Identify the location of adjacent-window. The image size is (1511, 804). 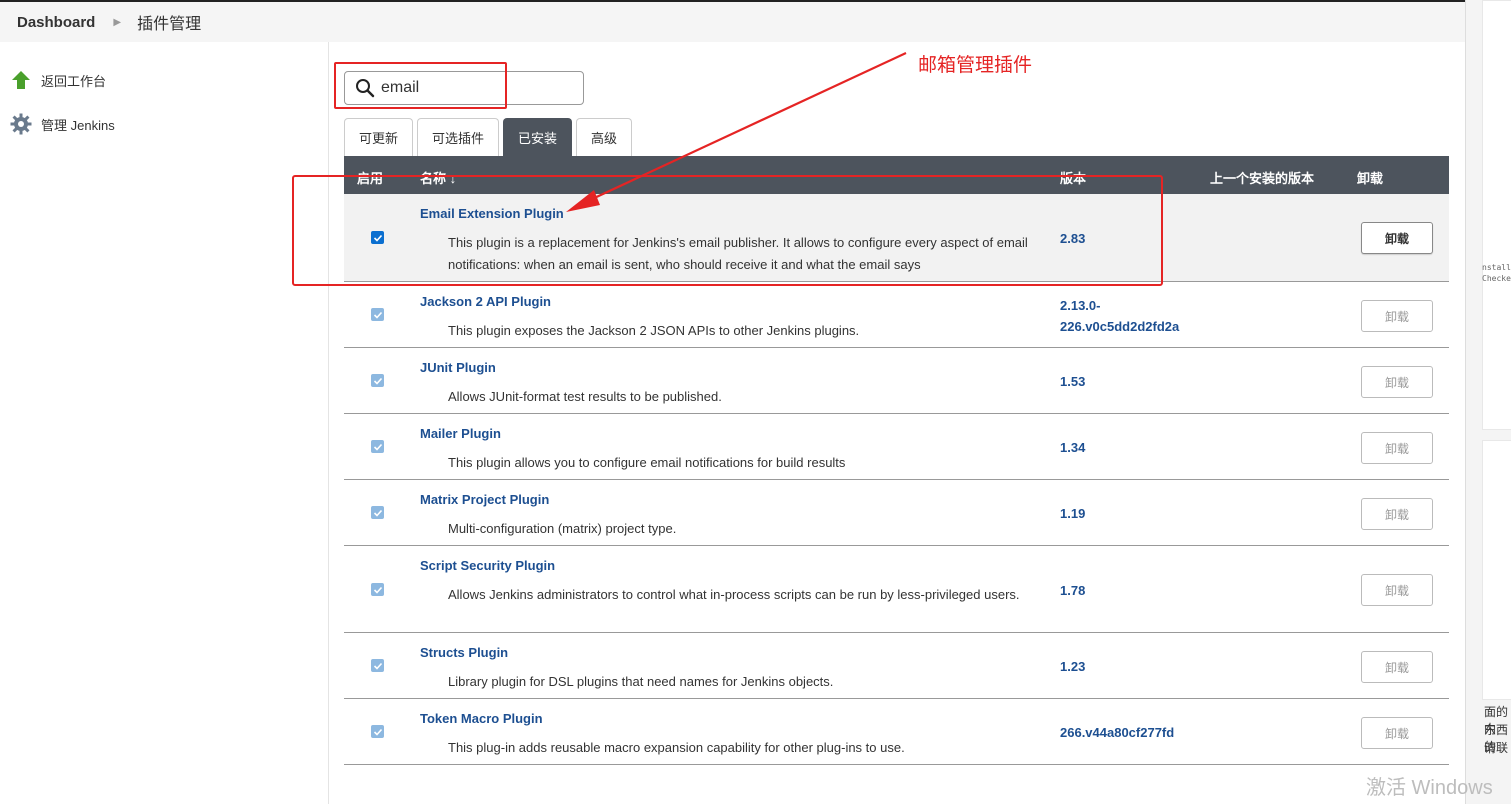
(1488, 402).